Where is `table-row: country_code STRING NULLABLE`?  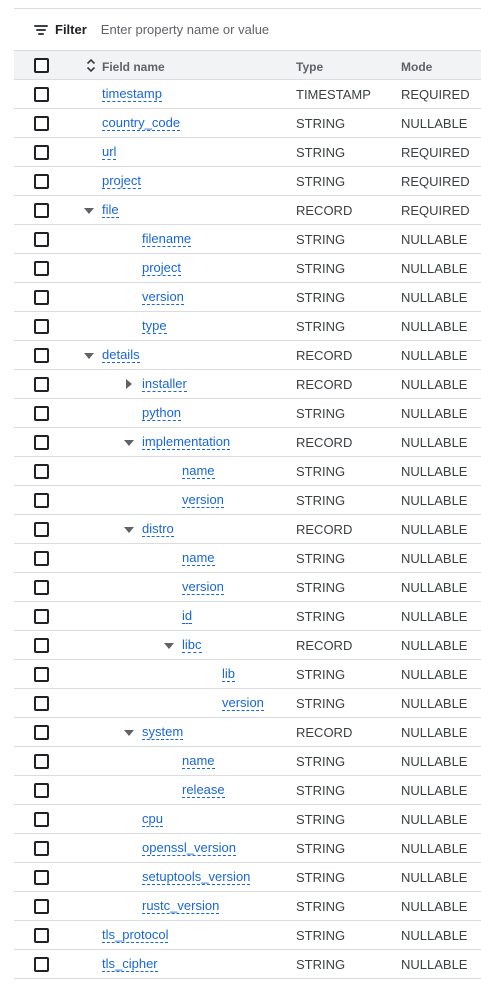 table-row: country_code STRING NULLABLE is located at coordinates (247, 123).